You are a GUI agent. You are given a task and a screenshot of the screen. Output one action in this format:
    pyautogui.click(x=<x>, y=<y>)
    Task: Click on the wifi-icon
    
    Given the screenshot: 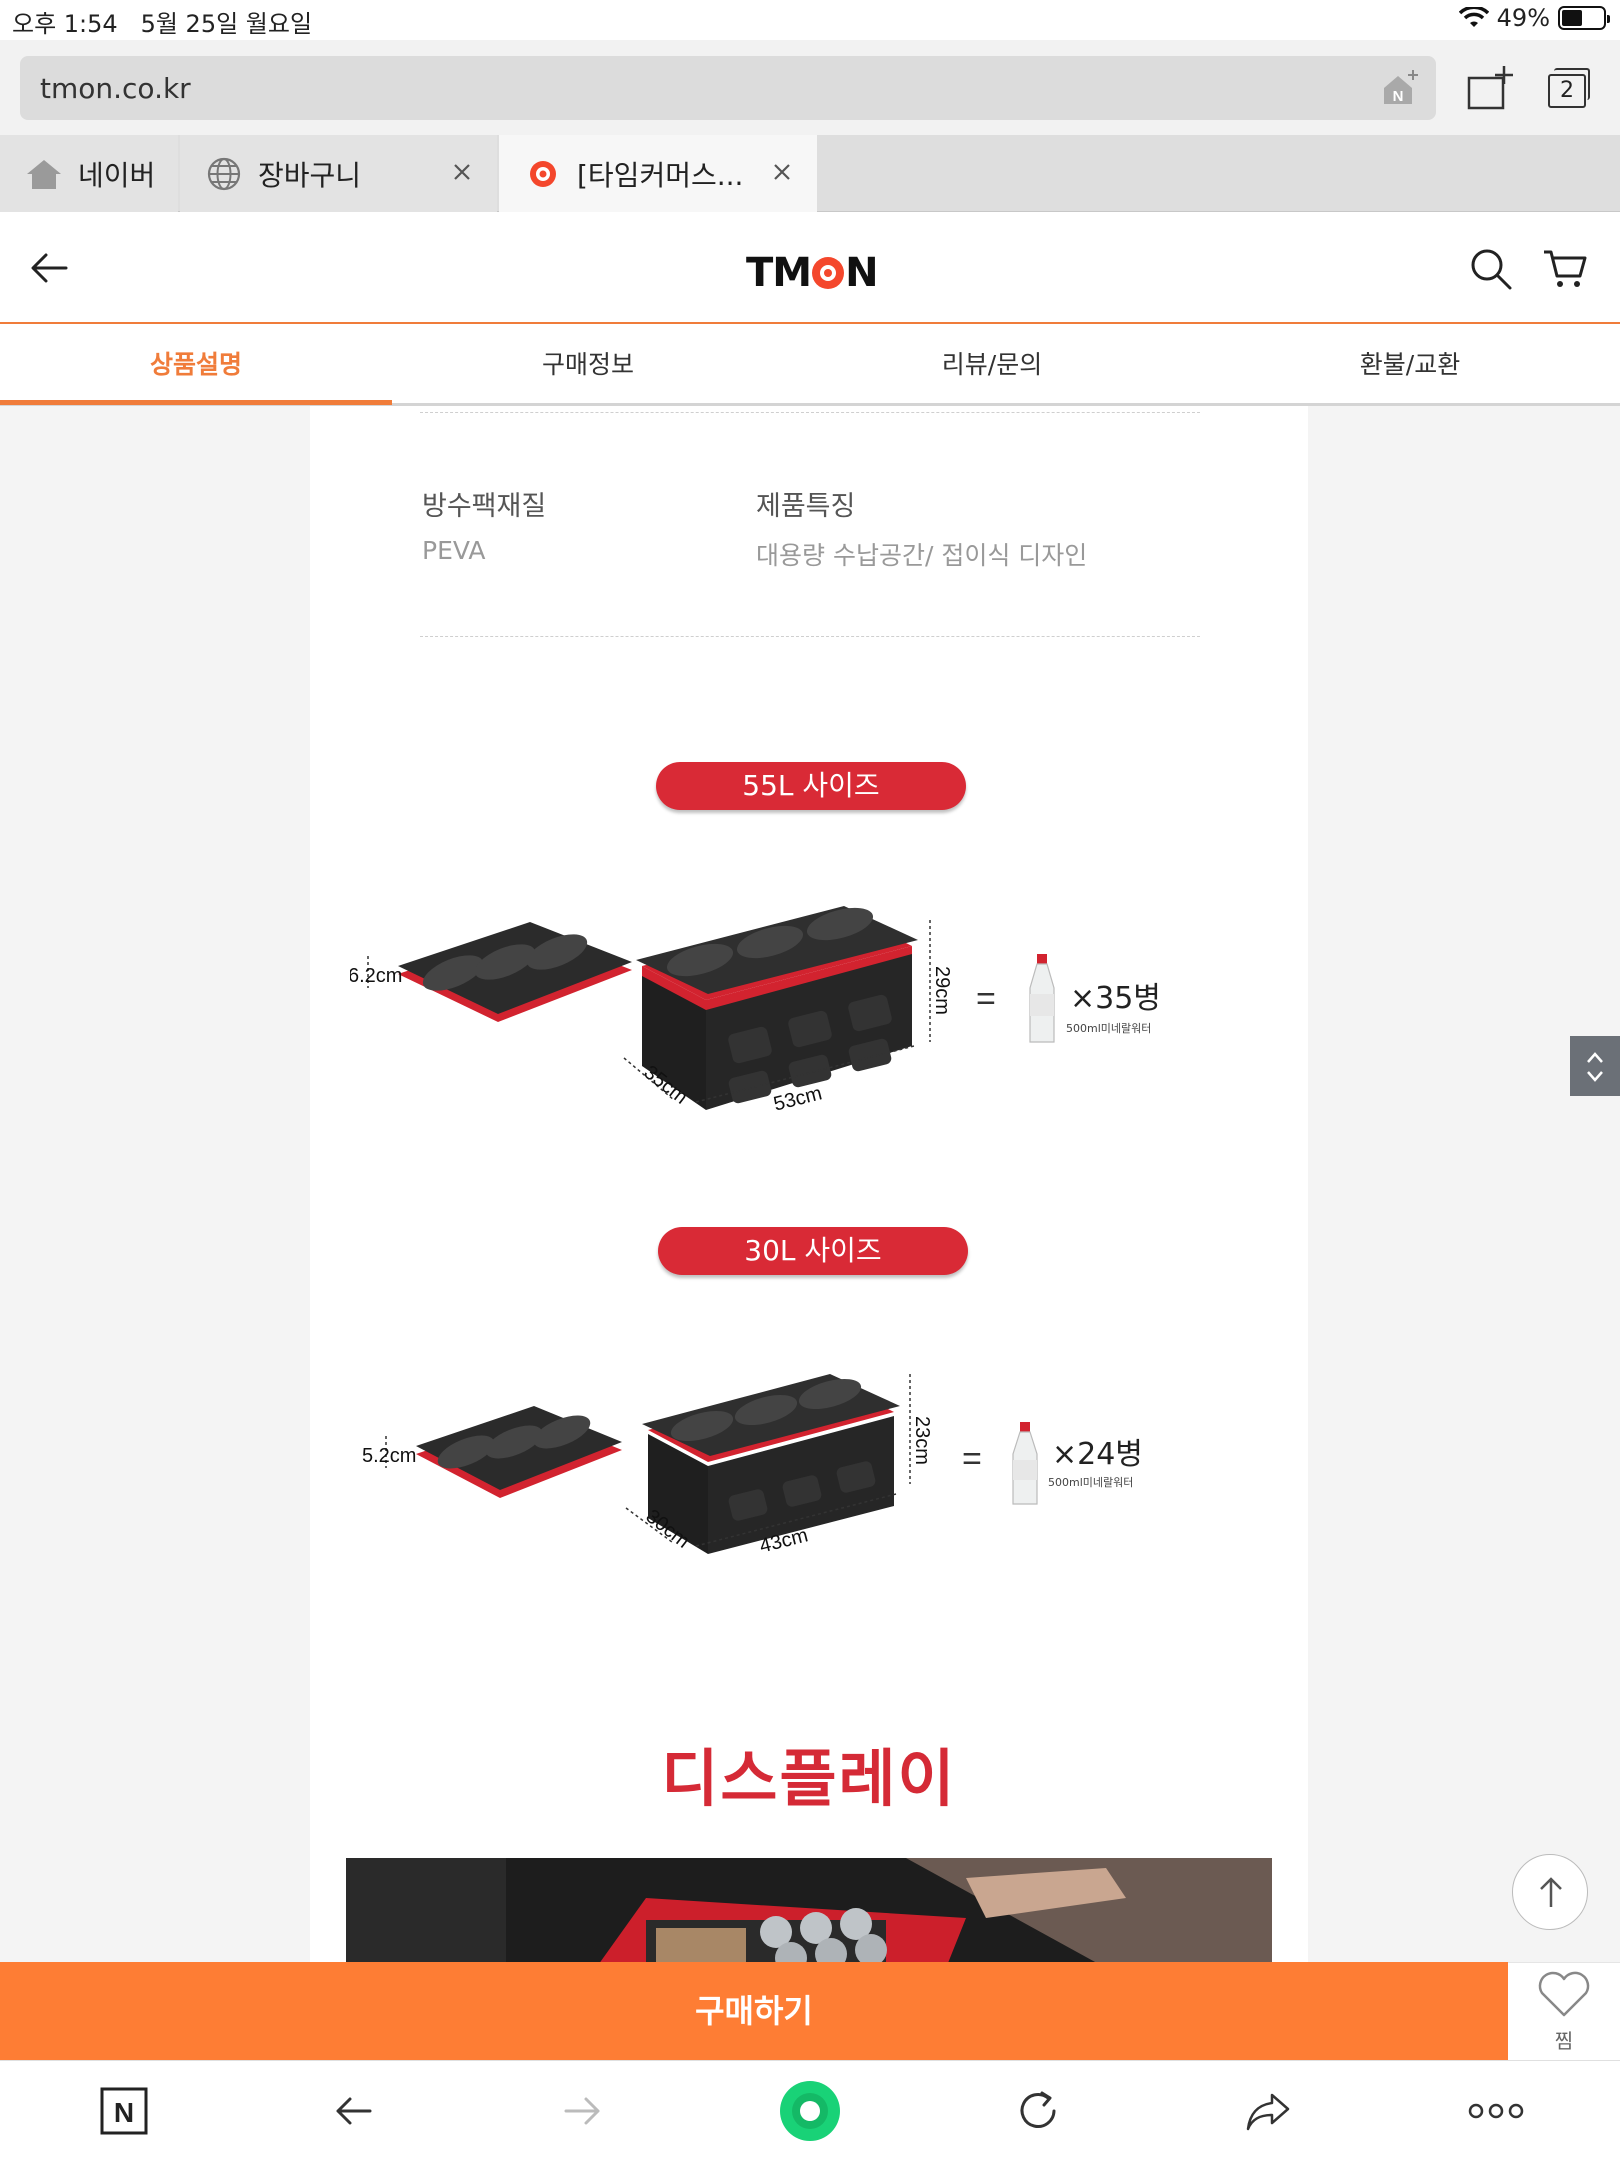 What is the action you would take?
    pyautogui.click(x=1473, y=17)
    